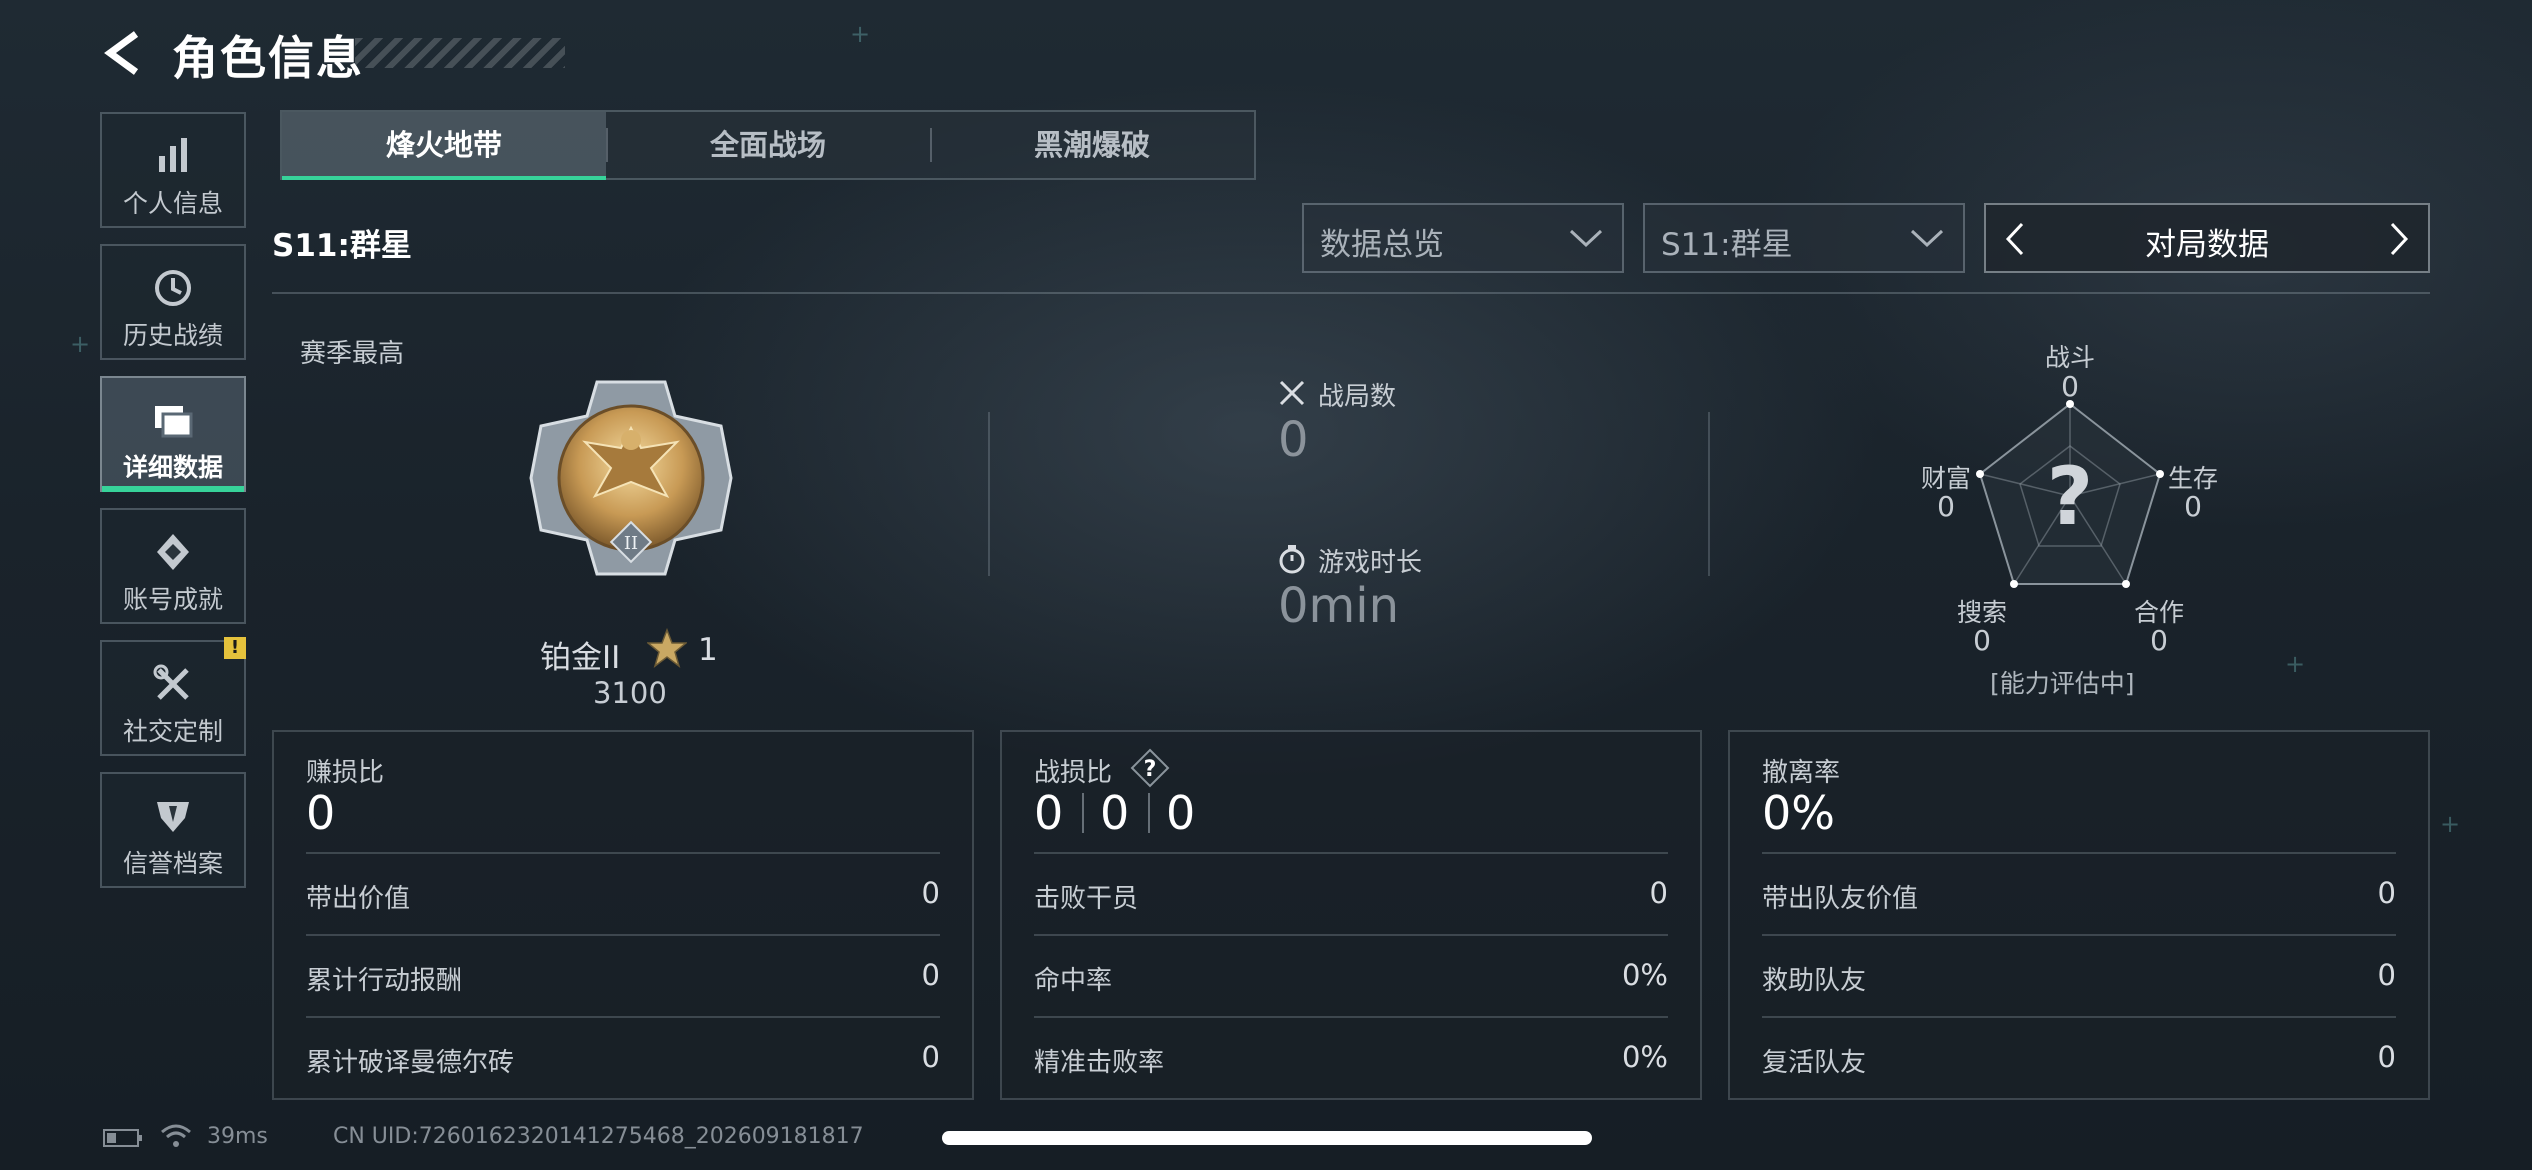  Describe the element at coordinates (1801, 773) in the screenshot. I see `panel-title: 撤离率` at that location.